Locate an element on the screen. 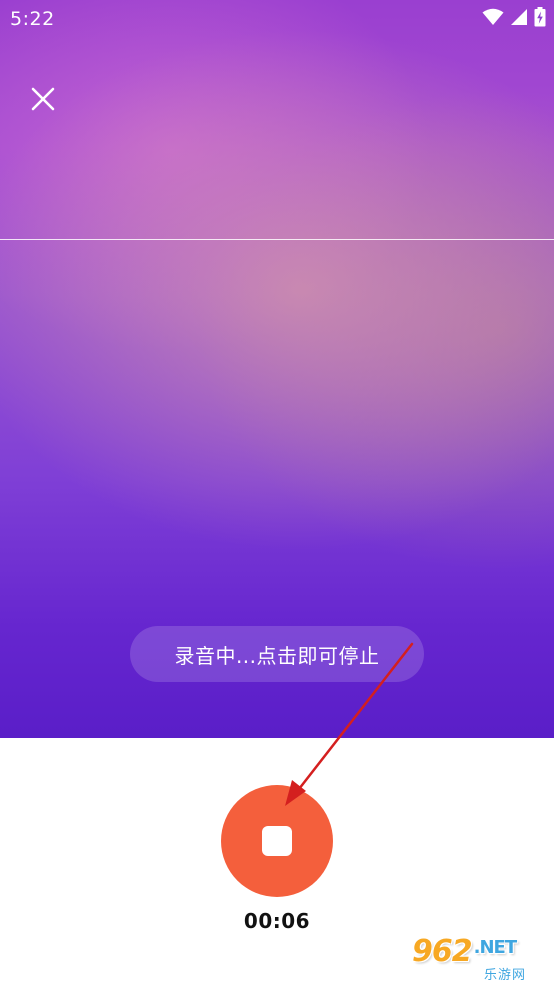  waveform-baseline is located at coordinates (277, 239).